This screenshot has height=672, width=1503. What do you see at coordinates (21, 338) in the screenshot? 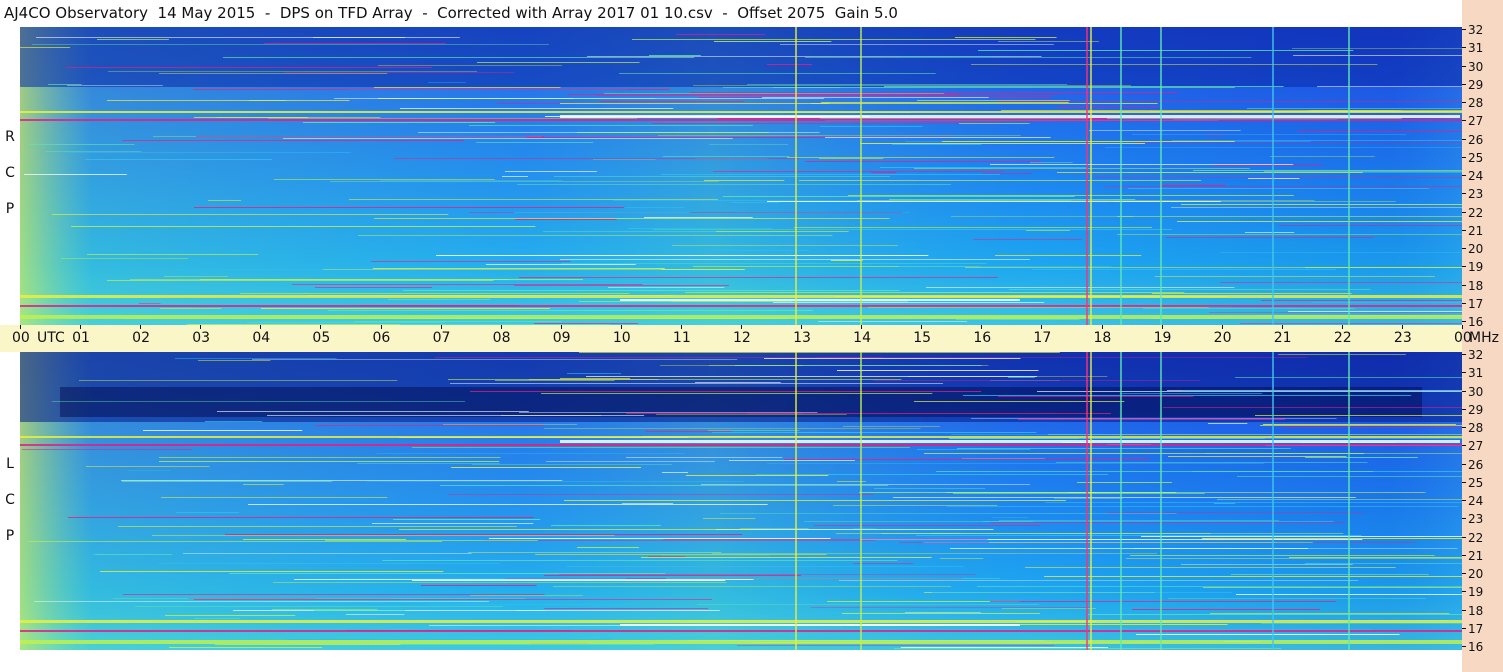
I see `utc-tick-label: 00` at bounding box center [21, 338].